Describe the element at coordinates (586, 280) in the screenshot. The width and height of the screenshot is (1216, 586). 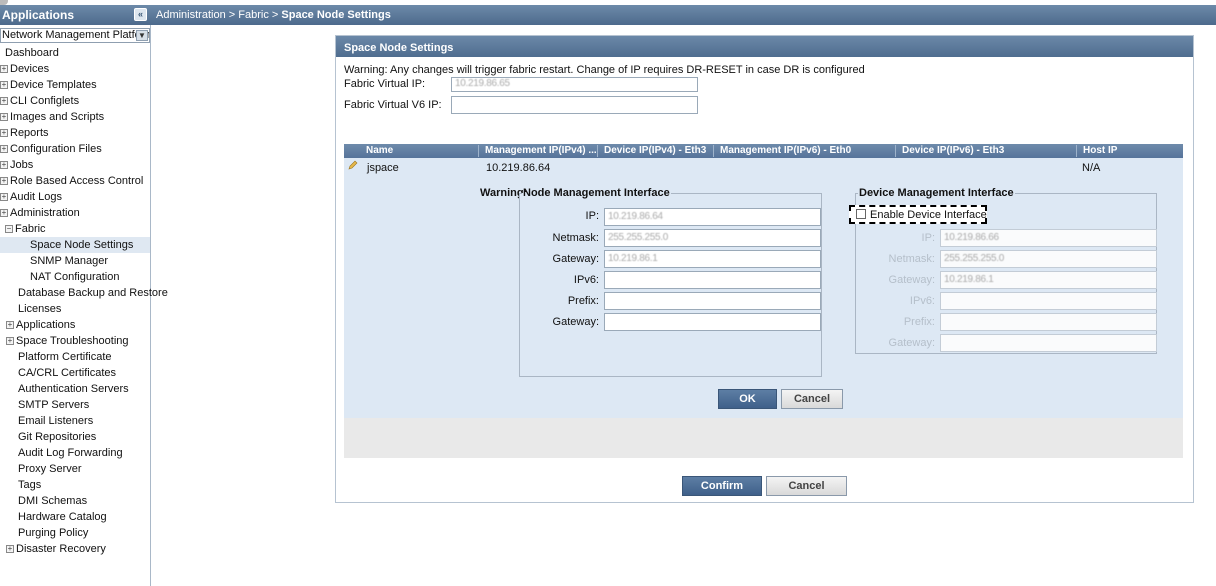
I see `node-ipv6-label: IPv6:` at that location.